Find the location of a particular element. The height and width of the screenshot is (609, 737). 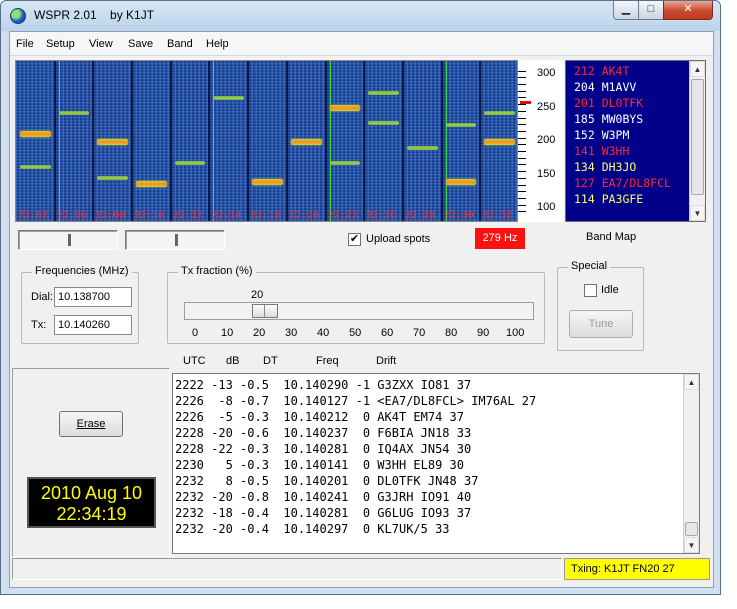

tx-frequency-input: 10.140260 is located at coordinates (93, 325).